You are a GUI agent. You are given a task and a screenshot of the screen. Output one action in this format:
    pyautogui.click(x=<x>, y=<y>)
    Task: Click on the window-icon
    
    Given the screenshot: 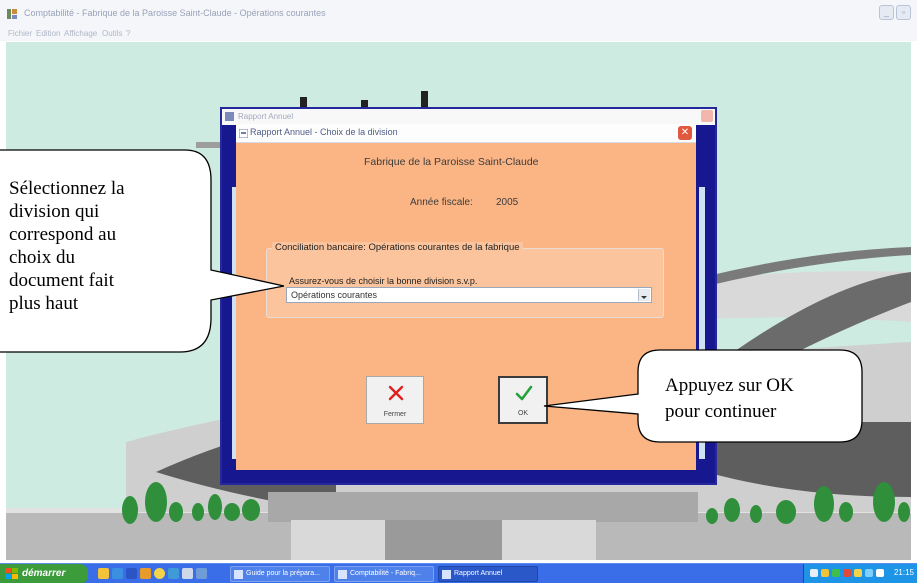 What is the action you would take?
    pyautogui.click(x=229, y=116)
    